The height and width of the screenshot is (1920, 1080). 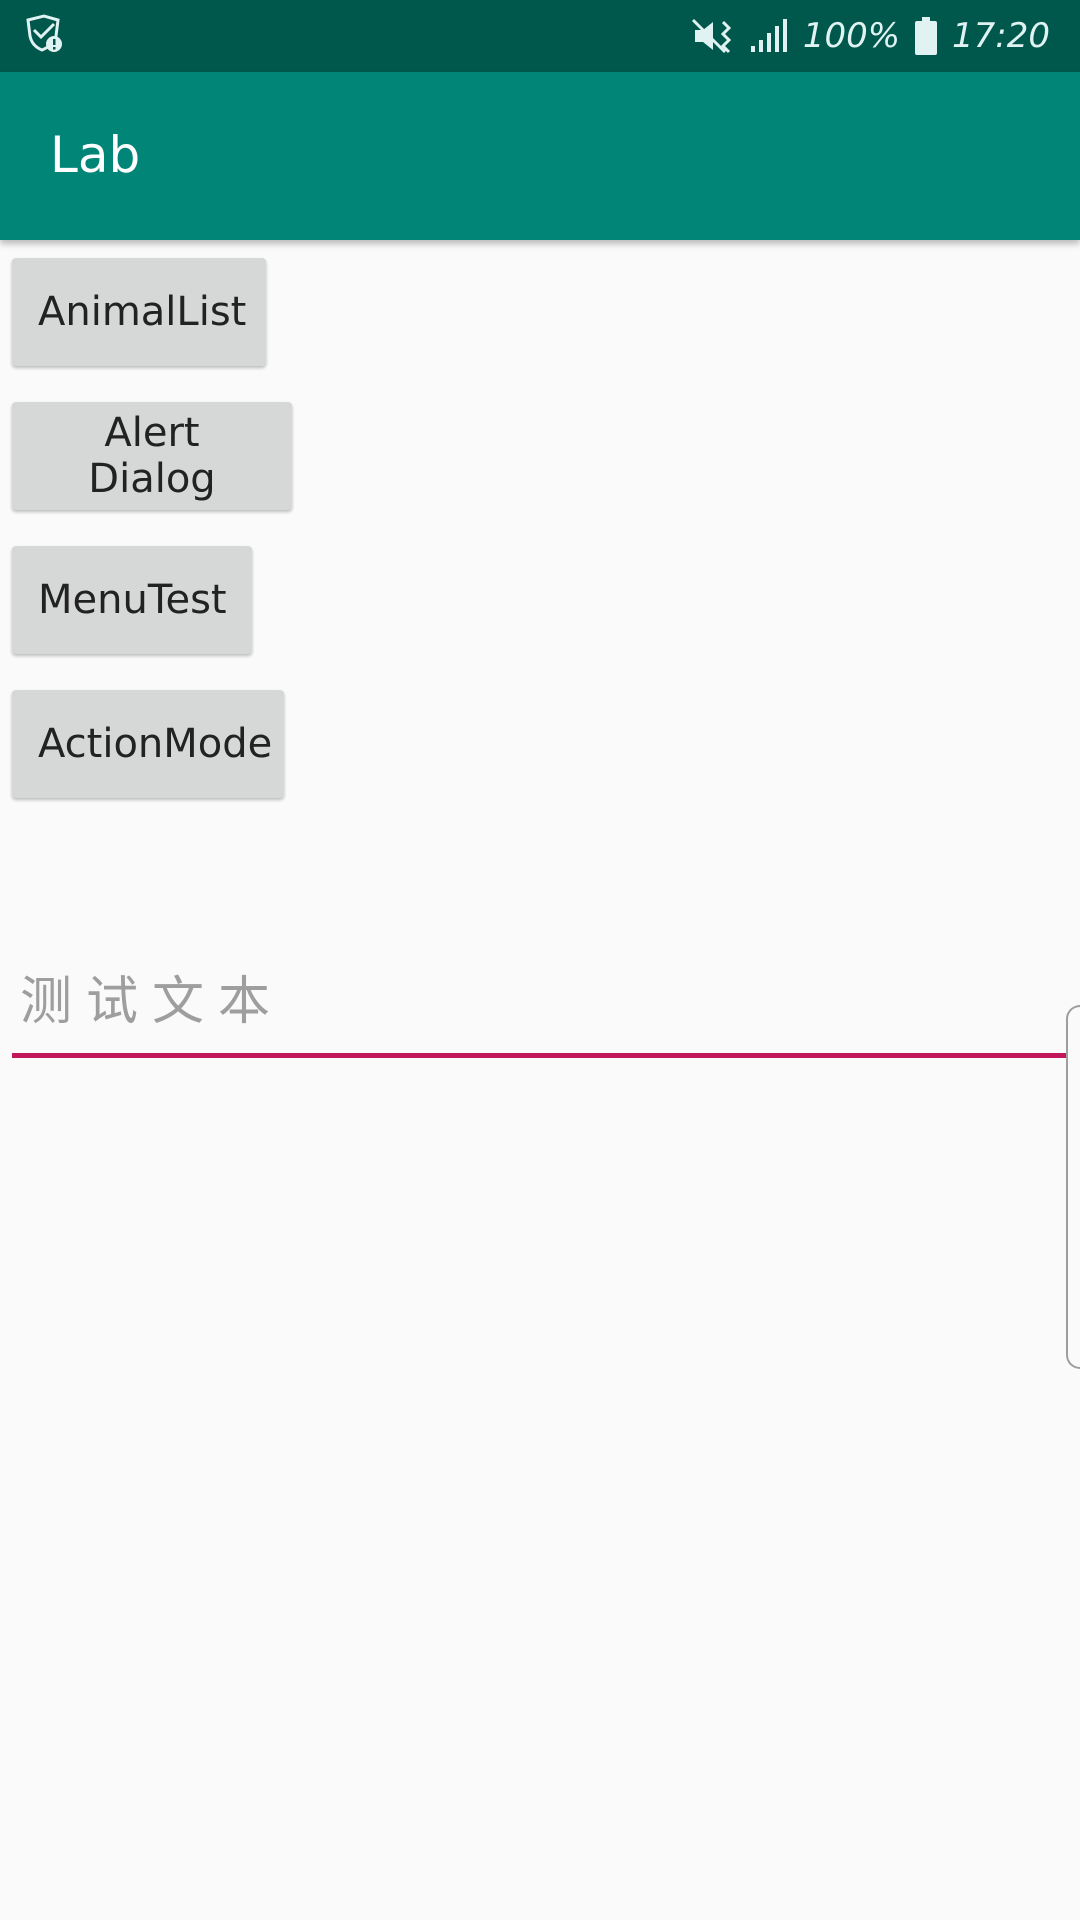 I want to click on clock: 17:20, so click(x=1001, y=36).